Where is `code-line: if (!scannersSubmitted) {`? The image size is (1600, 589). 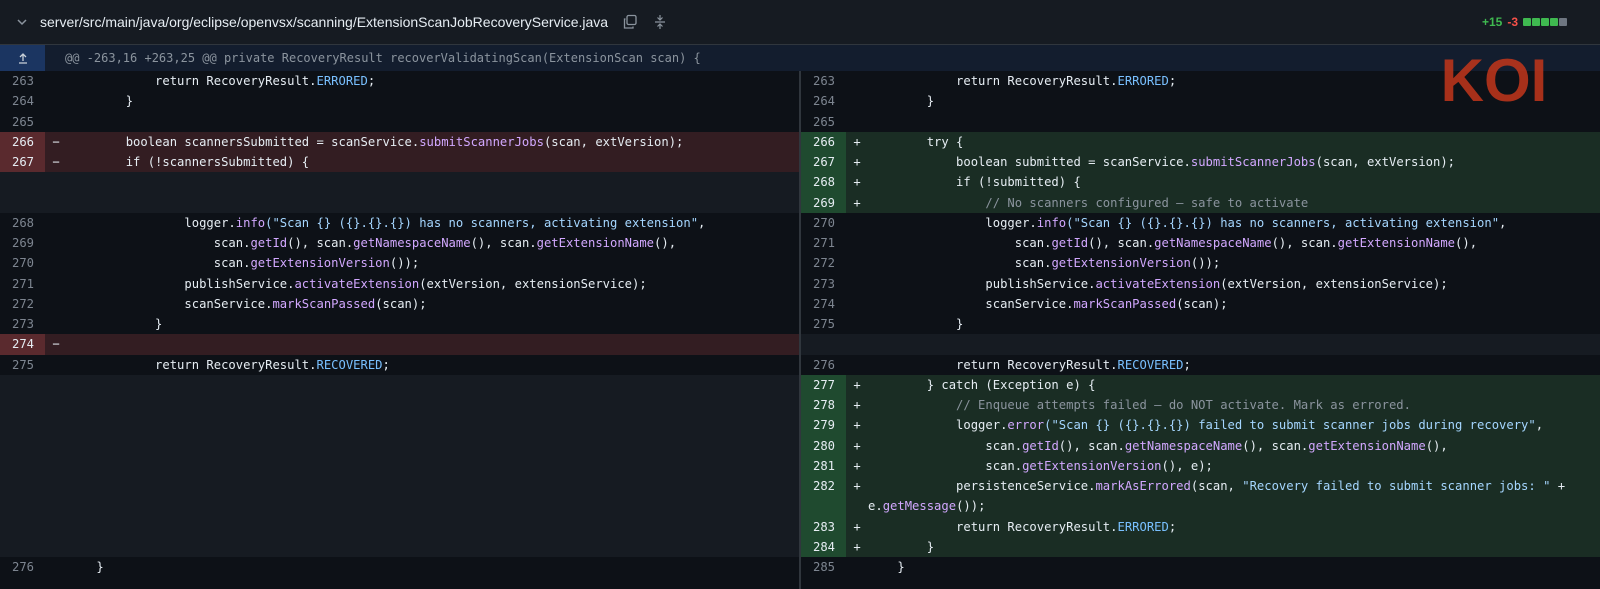
code-line: if (!scannersSubmitted) { is located at coordinates (433, 162).